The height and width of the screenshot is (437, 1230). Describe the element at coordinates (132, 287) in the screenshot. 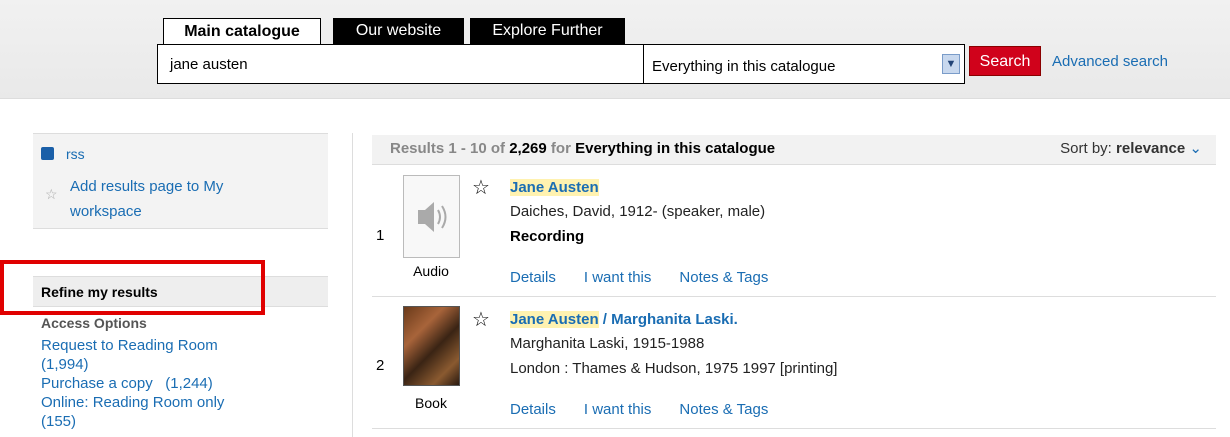

I see `highlight-box` at that location.